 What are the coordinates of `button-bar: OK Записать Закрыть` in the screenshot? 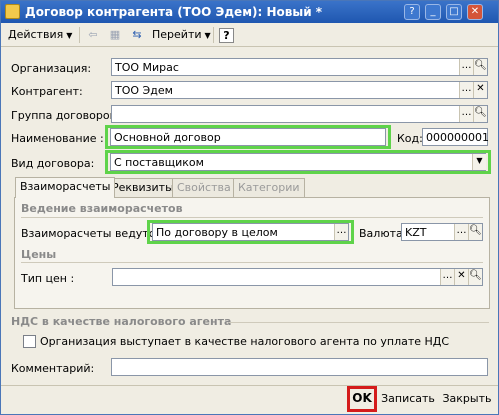 It's located at (249, 399).